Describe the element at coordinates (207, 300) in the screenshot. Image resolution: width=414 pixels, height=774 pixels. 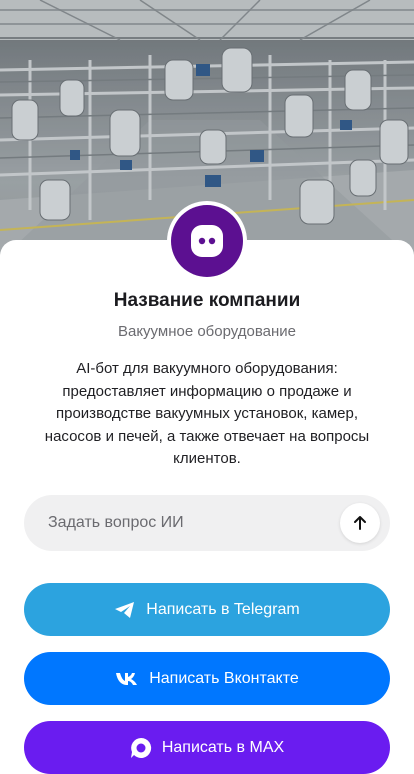
I see `company-name: Название компании` at that location.